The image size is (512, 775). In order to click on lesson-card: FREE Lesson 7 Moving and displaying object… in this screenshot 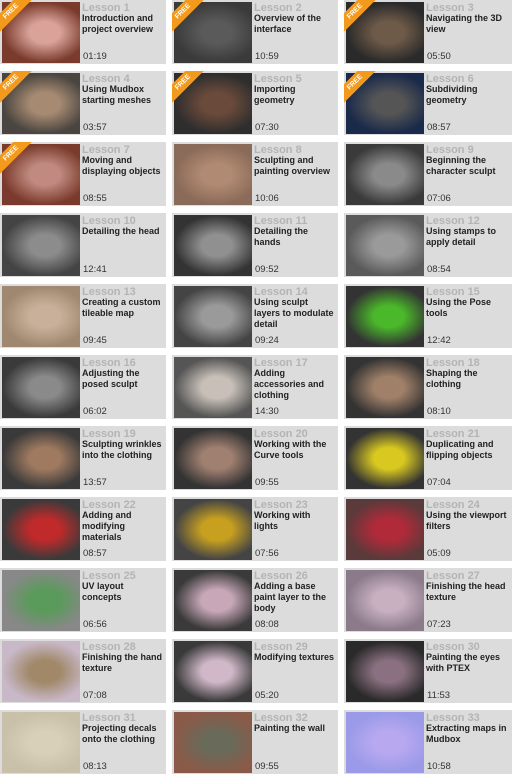, I will do `click(83, 174)`.